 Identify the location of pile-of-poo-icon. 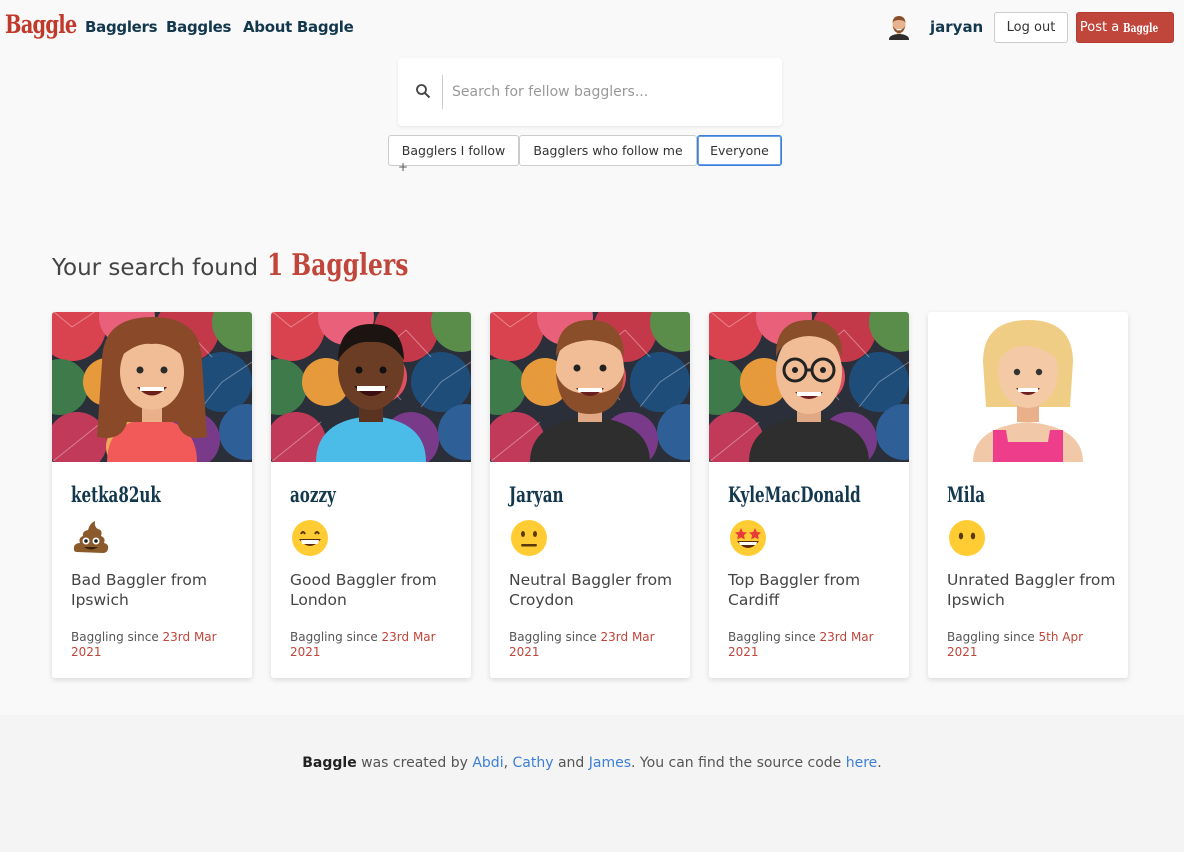
(91, 537).